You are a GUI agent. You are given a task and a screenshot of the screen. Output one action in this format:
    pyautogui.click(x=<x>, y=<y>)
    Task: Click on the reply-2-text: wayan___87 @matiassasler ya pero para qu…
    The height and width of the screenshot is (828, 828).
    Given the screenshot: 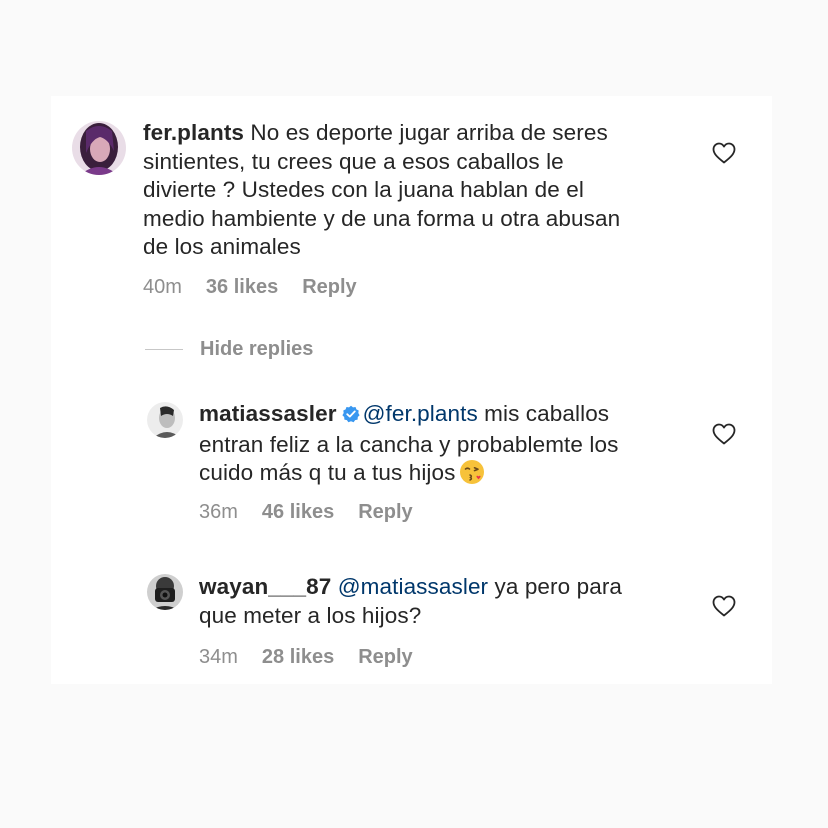 What is the action you would take?
    pyautogui.click(x=459, y=601)
    